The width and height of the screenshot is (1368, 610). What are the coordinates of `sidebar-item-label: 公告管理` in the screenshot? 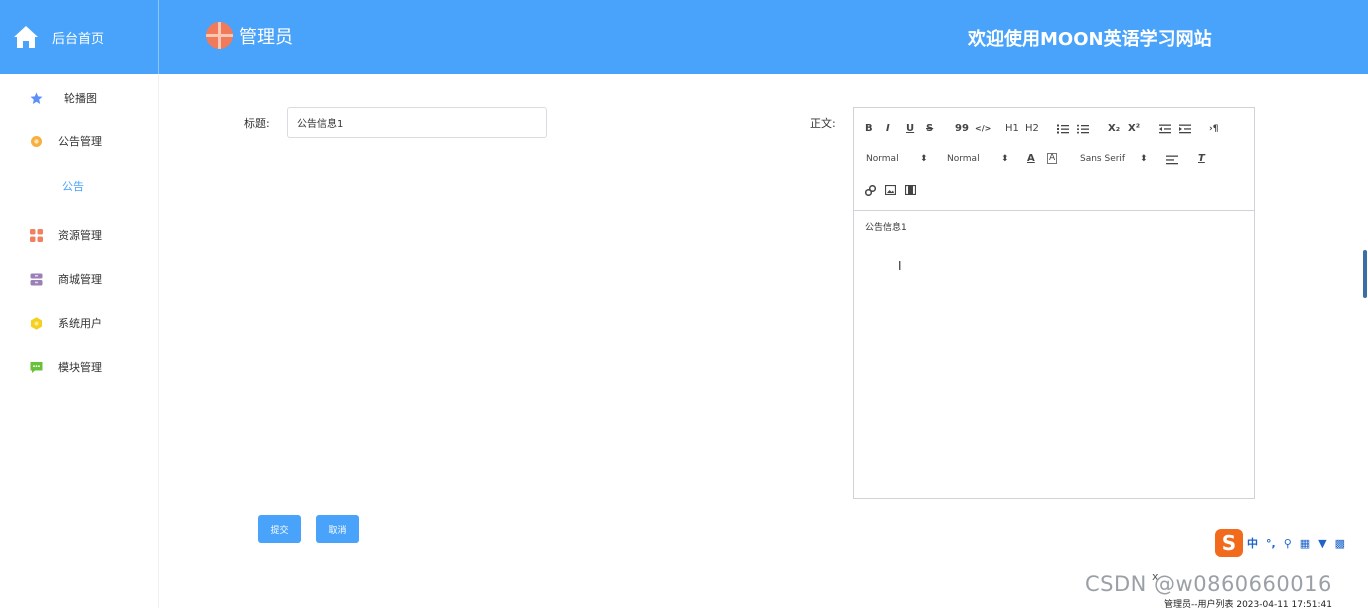 It's located at (80, 141).